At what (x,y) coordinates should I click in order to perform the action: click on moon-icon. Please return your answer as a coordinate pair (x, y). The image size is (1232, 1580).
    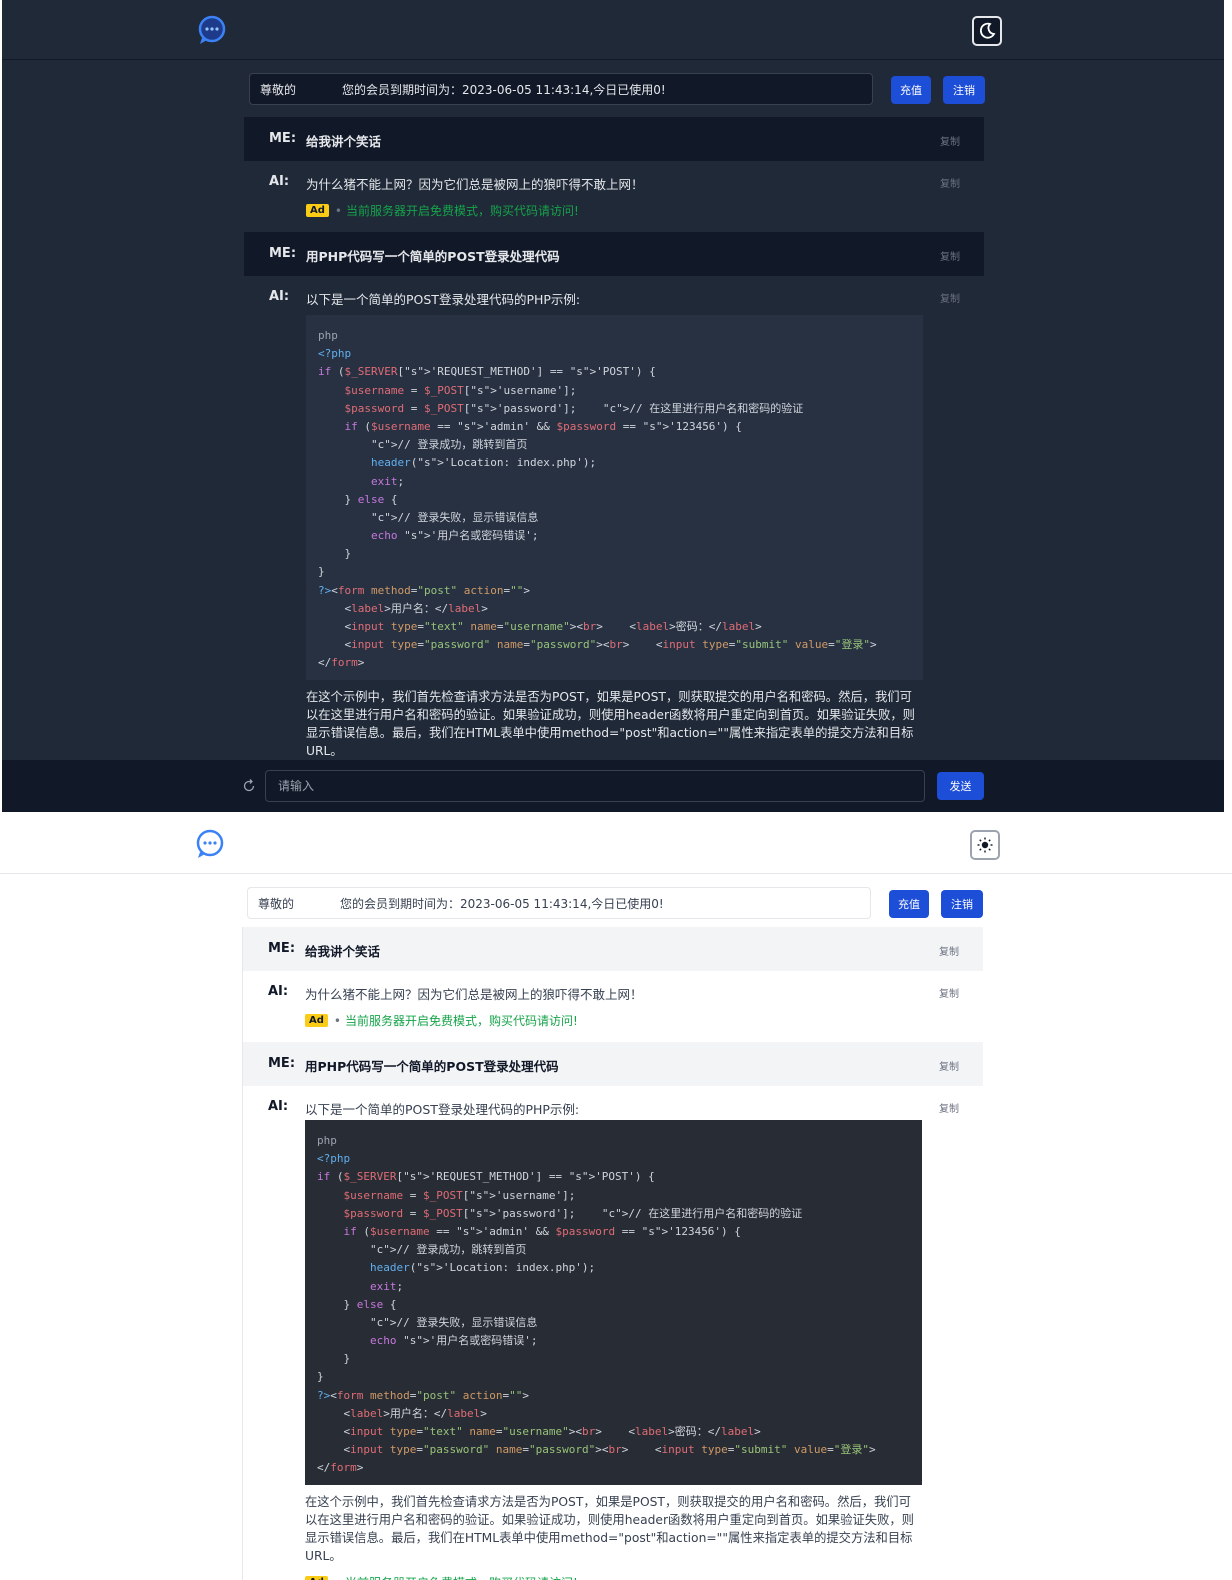
    Looking at the image, I should click on (987, 30).